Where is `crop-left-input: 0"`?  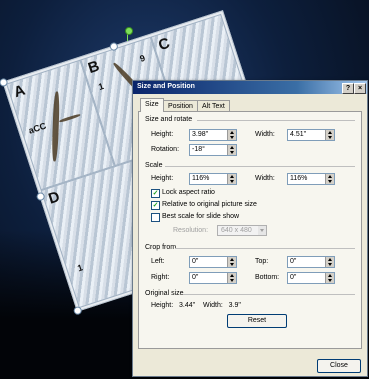 crop-left-input: 0" is located at coordinates (213, 262).